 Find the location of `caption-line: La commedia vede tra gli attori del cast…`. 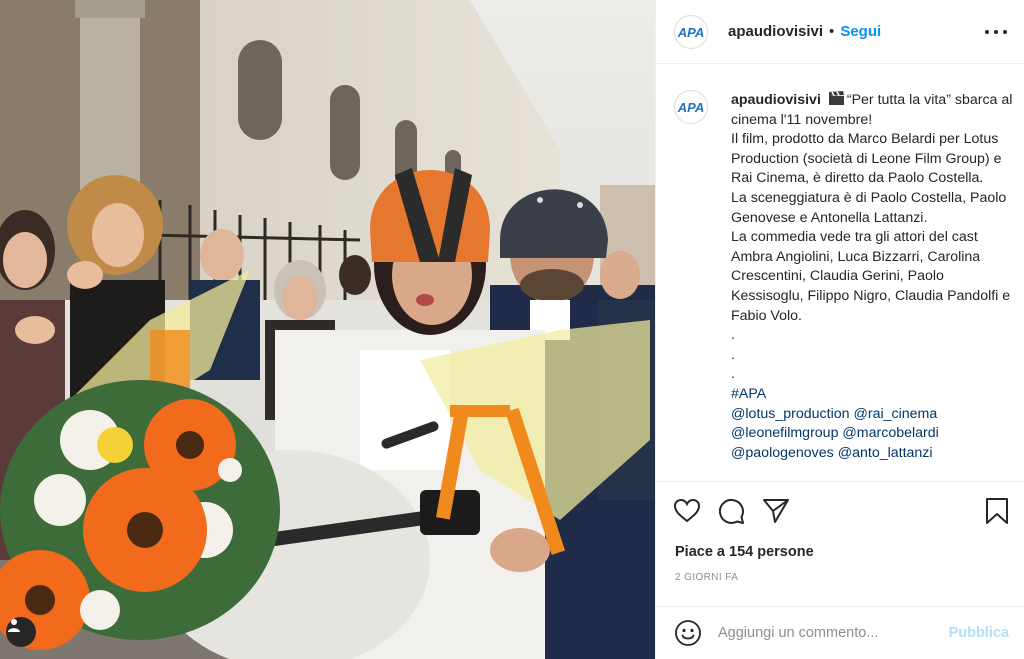

caption-line: La commedia vede tra gli attori del cast… is located at coordinates (871, 276).